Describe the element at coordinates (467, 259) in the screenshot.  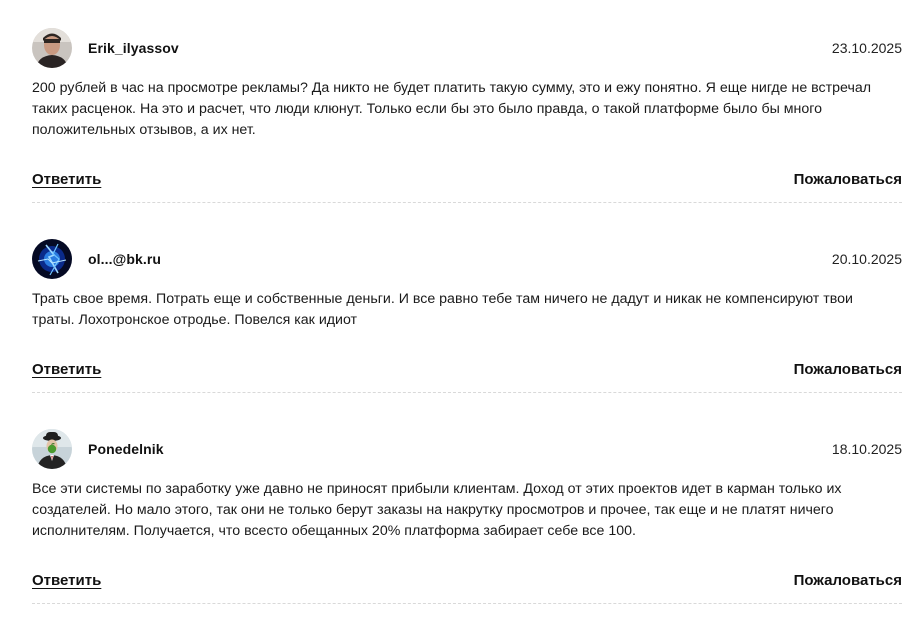
I see `comment-header: ol...@bk.ru 20.10.2025` at that location.